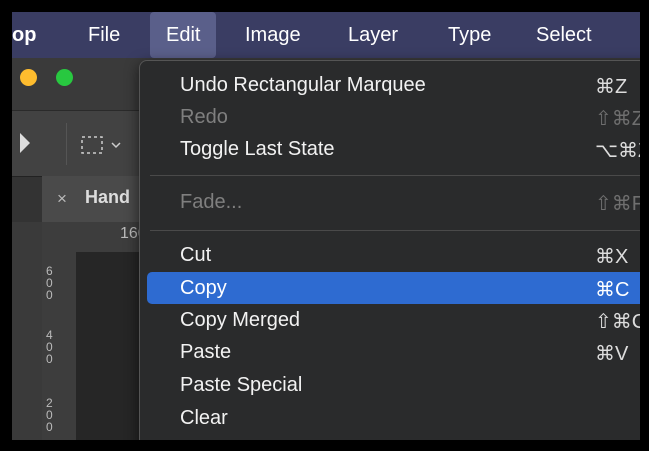 The width and height of the screenshot is (649, 451). Describe the element at coordinates (24, 35) in the screenshot. I see `menu-app-name: op` at that location.